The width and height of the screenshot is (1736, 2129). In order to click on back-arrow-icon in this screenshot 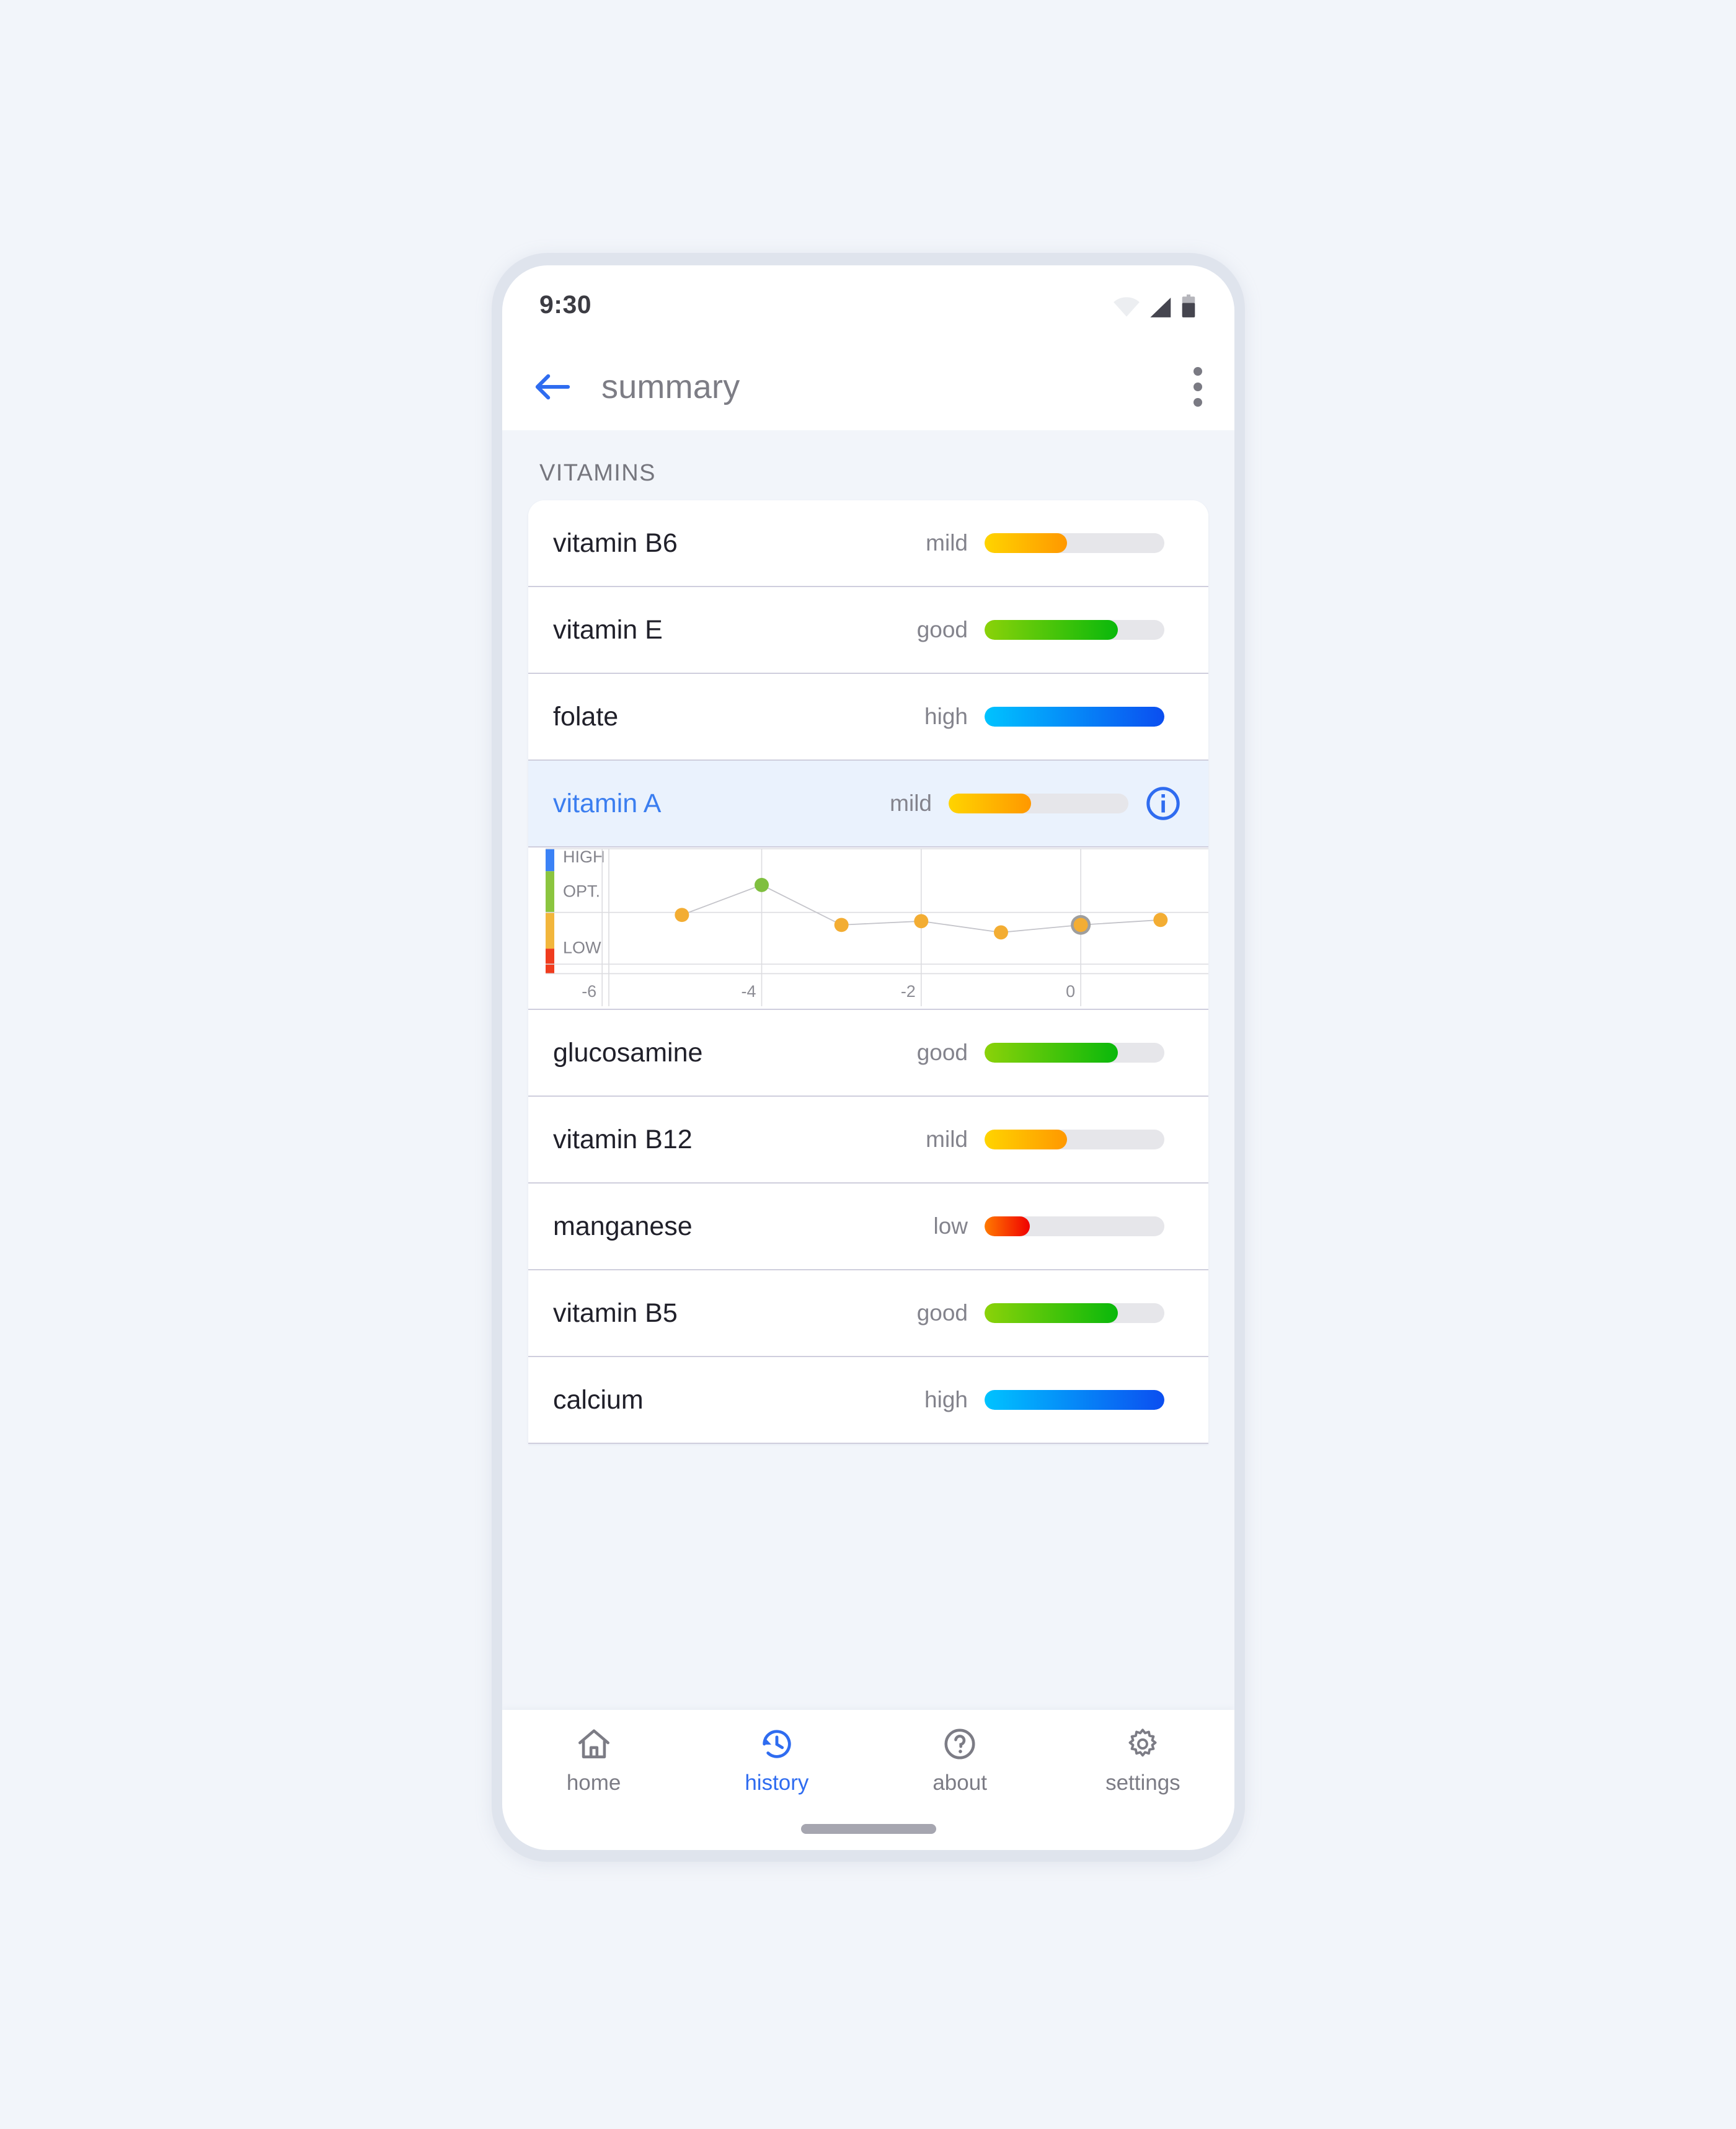, I will do `click(552, 387)`.